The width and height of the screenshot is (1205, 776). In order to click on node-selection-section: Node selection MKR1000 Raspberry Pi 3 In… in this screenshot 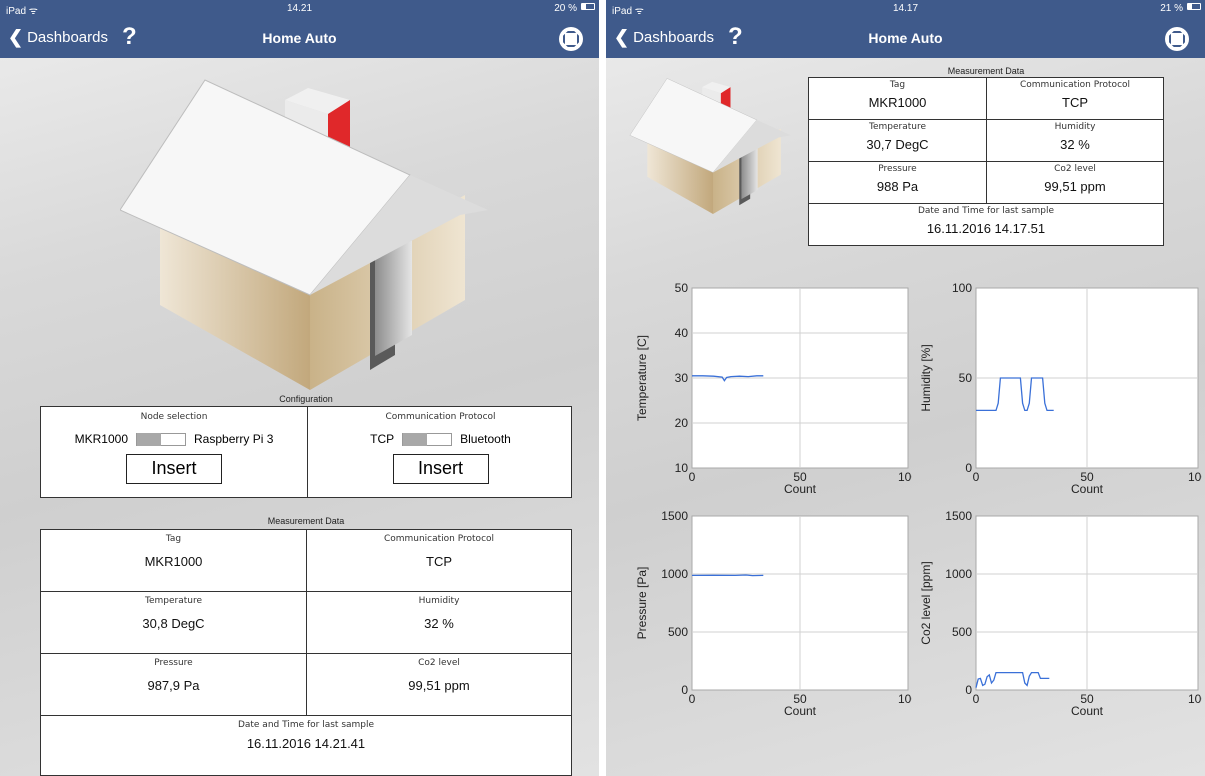, I will do `click(174, 452)`.